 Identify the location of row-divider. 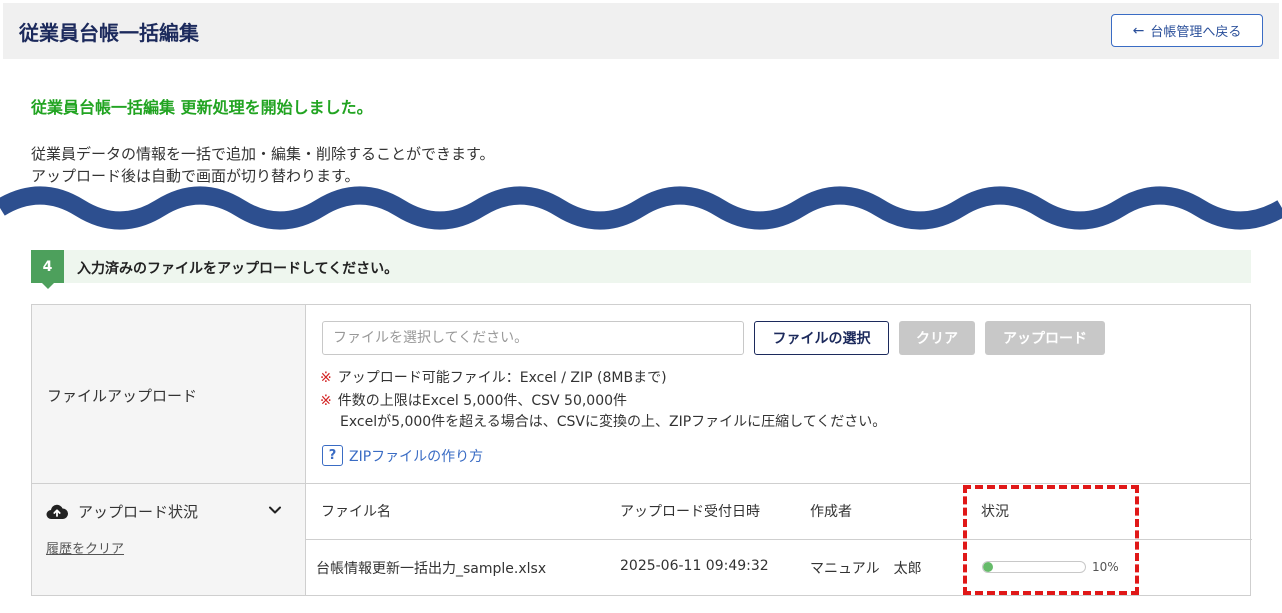
(641, 483).